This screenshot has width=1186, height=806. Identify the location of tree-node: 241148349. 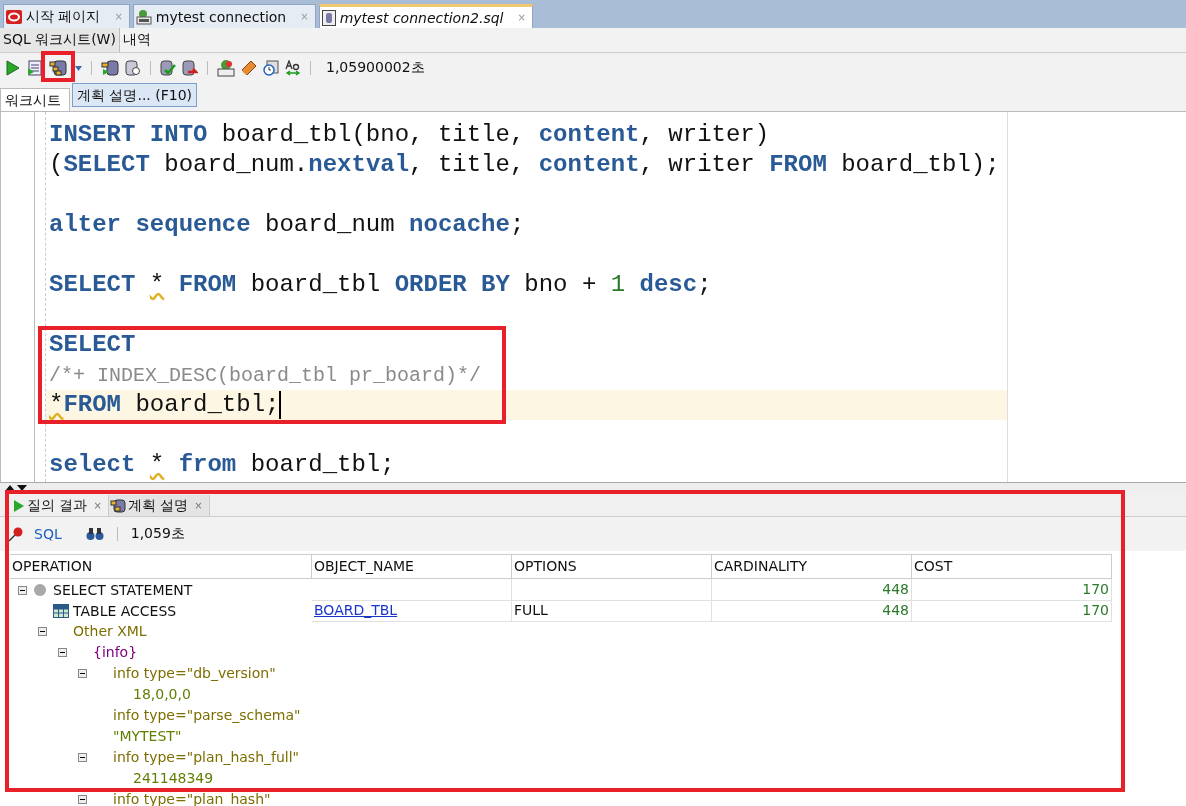
(173, 778).